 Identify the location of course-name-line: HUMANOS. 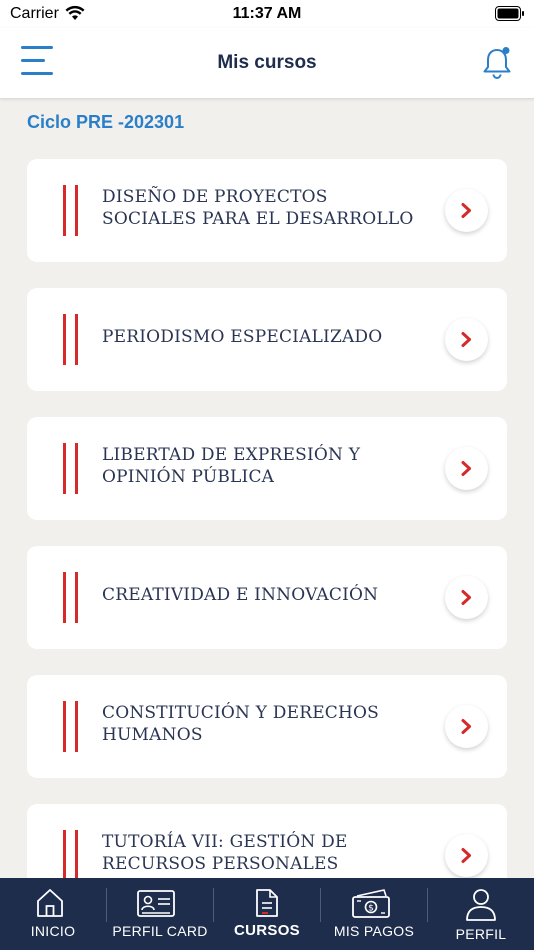
(152, 735).